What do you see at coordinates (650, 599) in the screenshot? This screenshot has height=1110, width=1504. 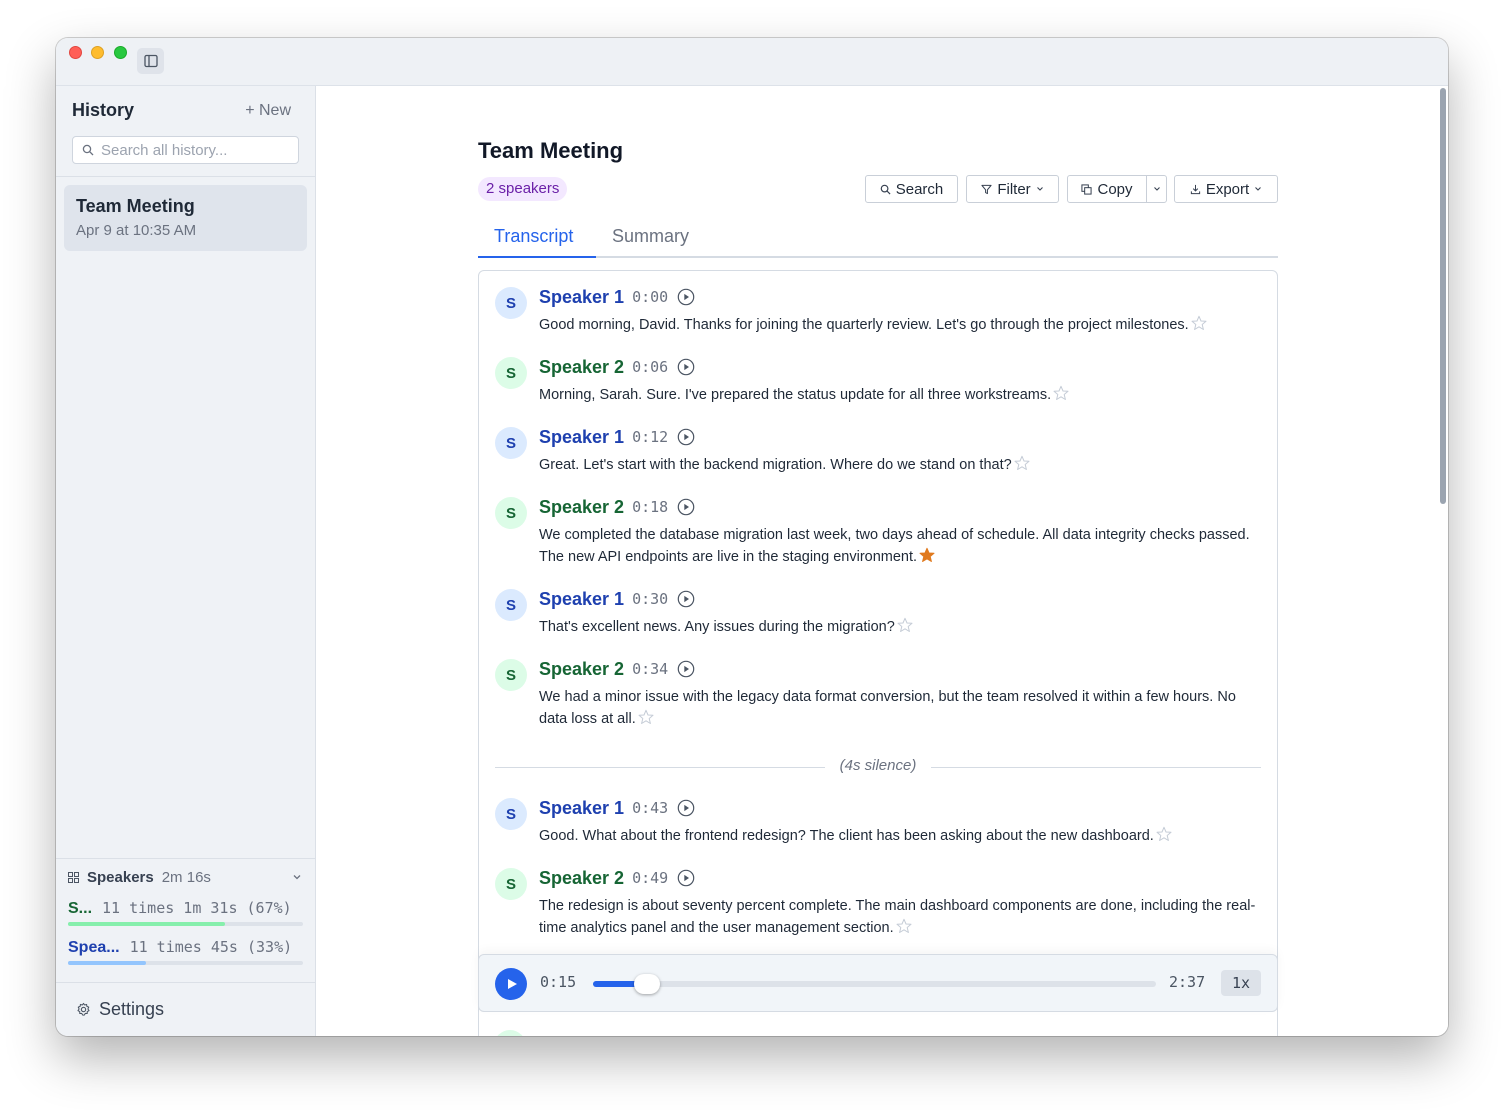 I see `timestamp: 0:30` at bounding box center [650, 599].